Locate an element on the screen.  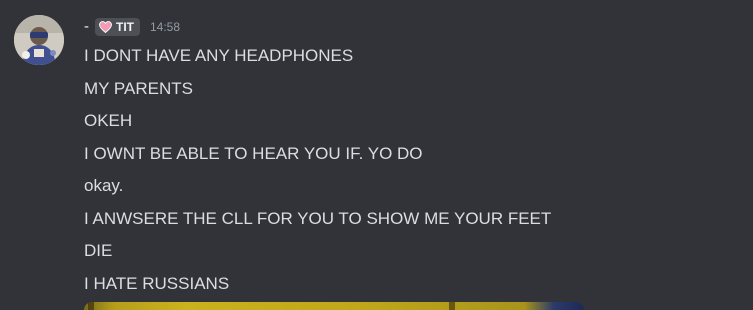
message-text: I OWNT BE ABLE TO HEAR YOU IF. YO DO is located at coordinates (317, 154).